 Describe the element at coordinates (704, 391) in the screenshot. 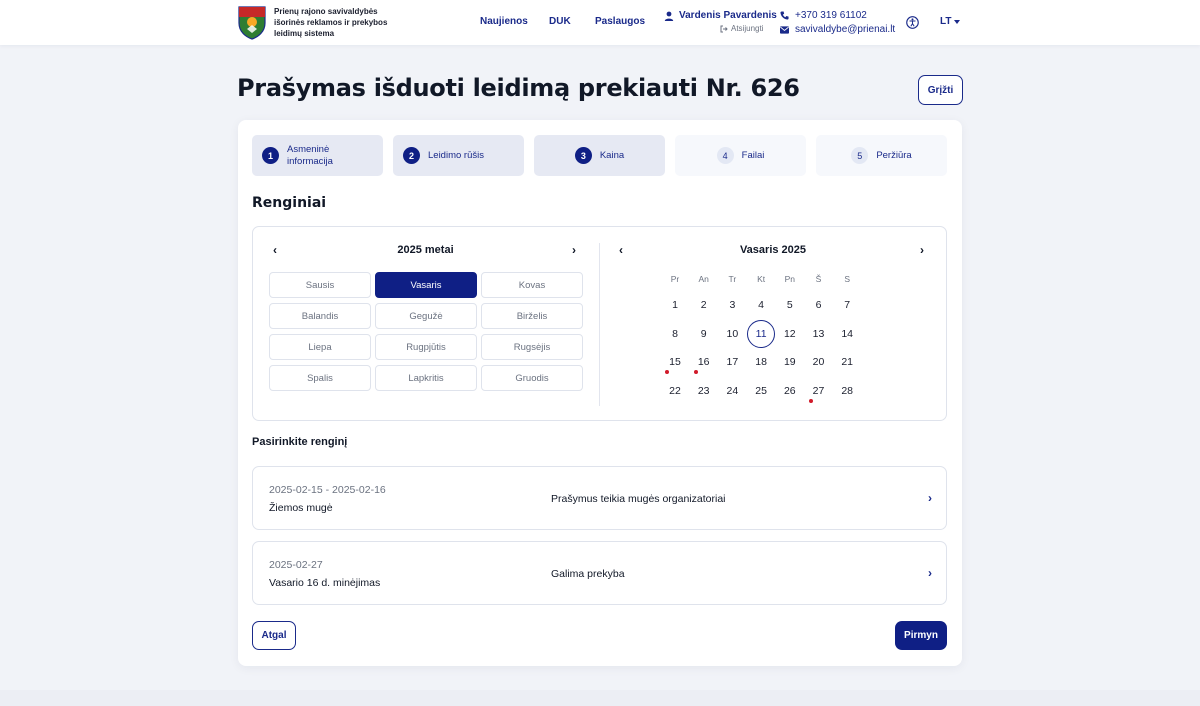

I see `calendar-day: 23` at that location.